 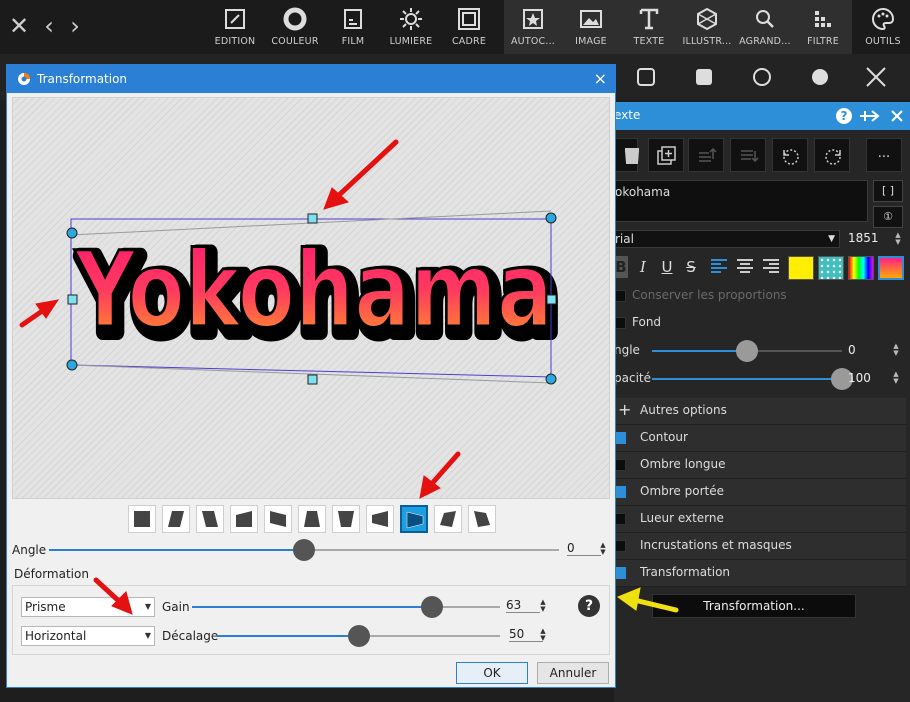 What do you see at coordinates (888, 191) in the screenshot?
I see `bracket-button: [ ]` at bounding box center [888, 191].